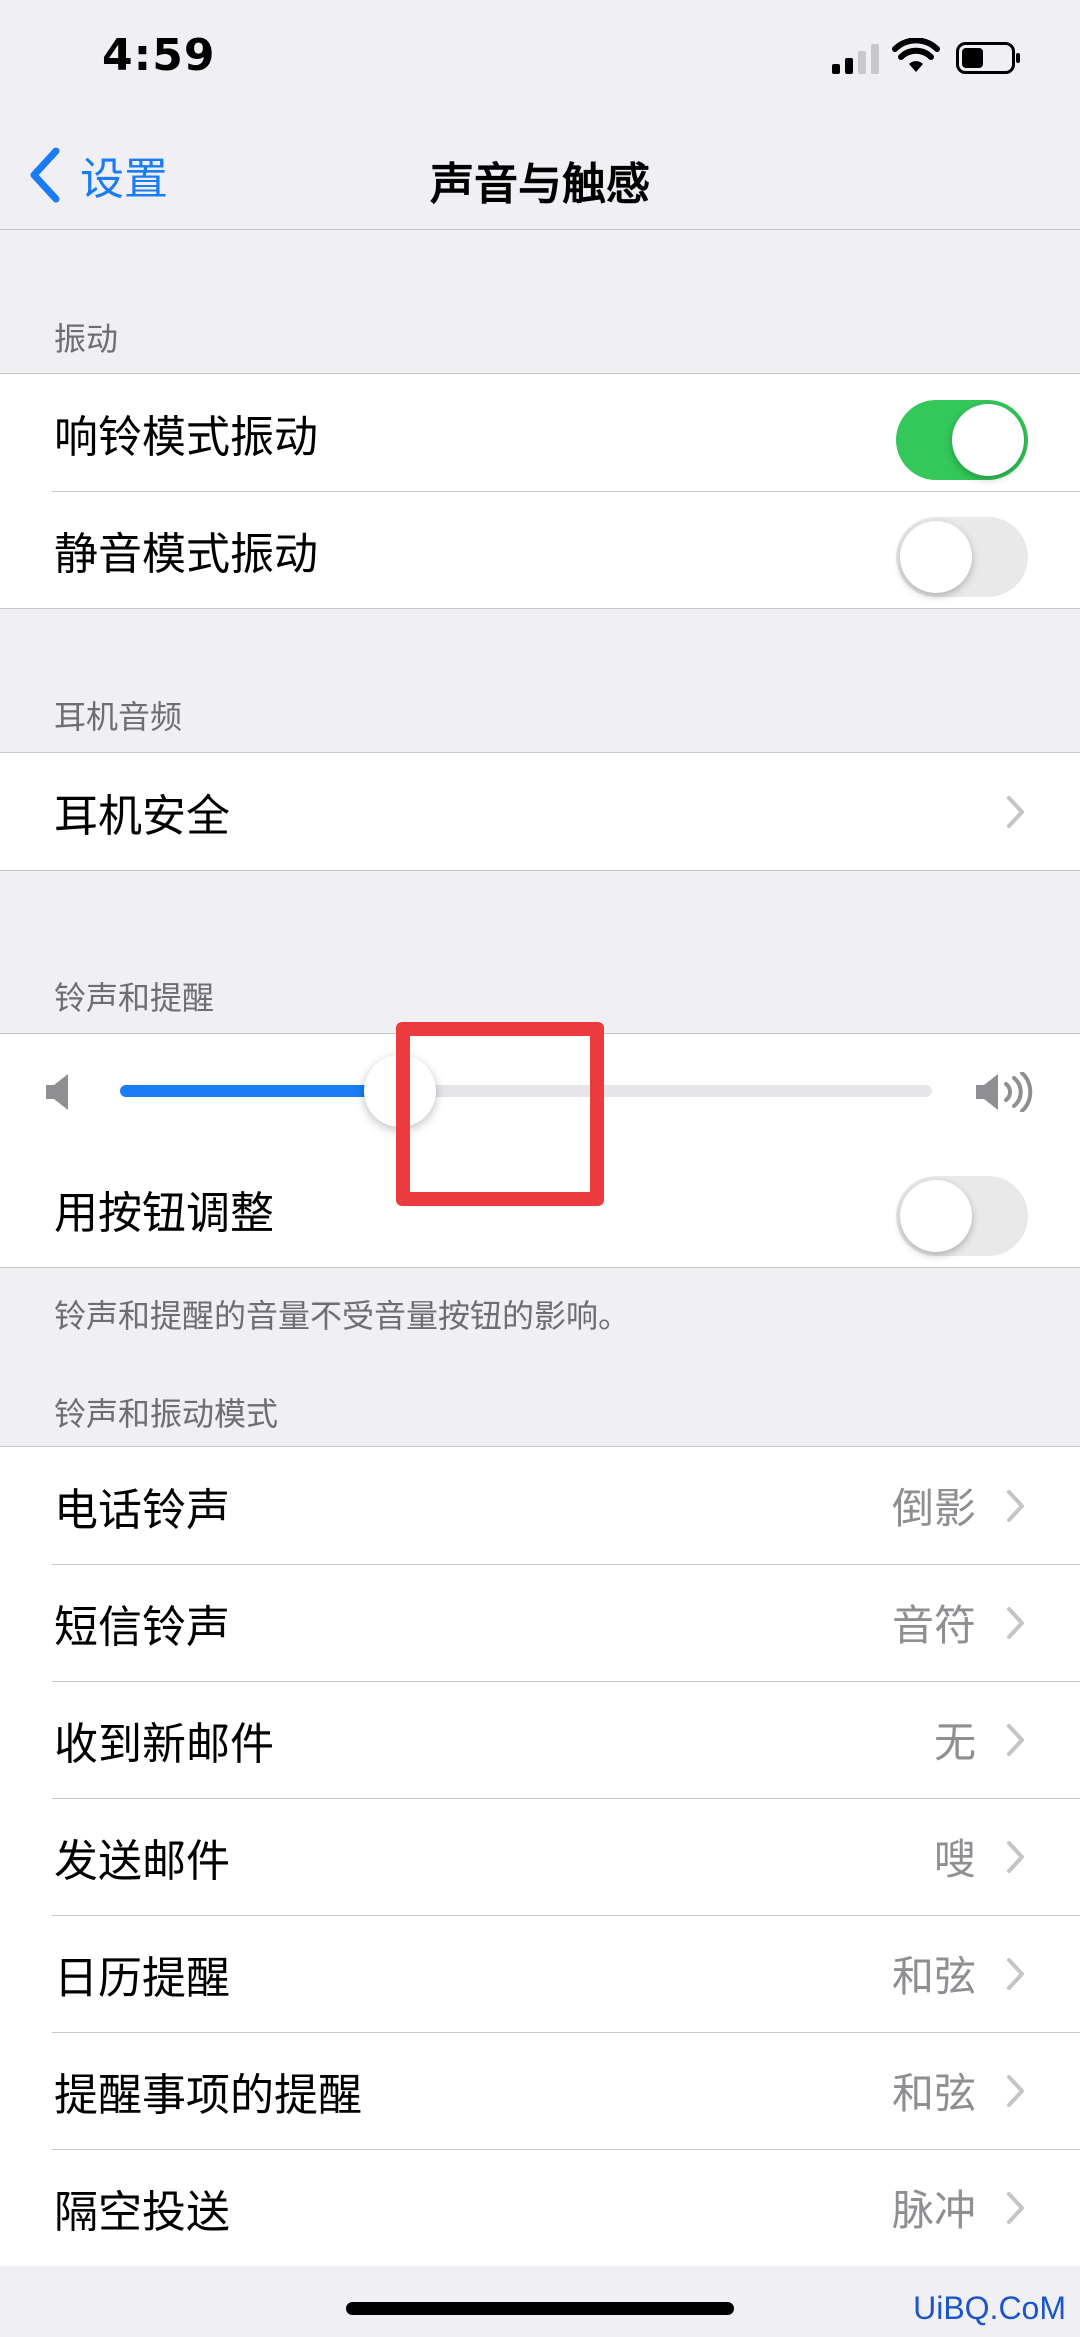  I want to click on silent-vibrate-row: 静音模式振动, so click(540, 549).